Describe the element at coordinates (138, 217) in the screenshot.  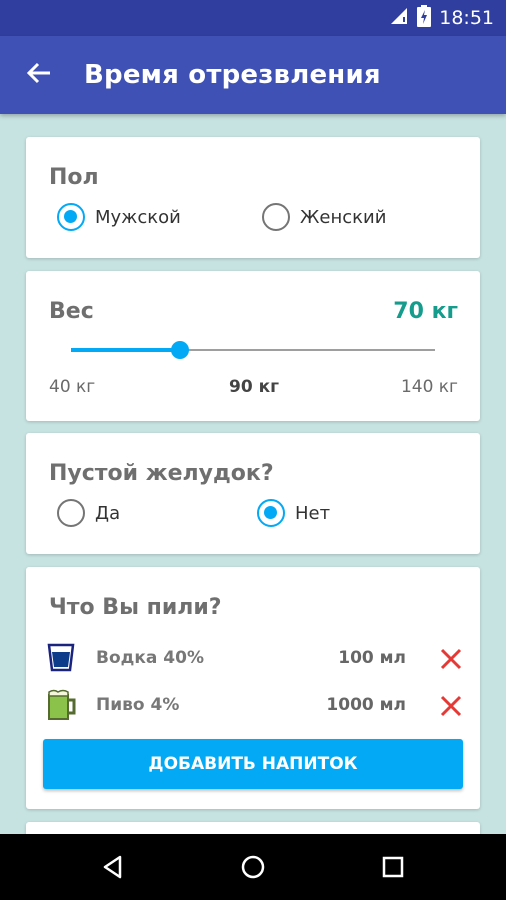
I see `gender-male-label: Мужской` at that location.